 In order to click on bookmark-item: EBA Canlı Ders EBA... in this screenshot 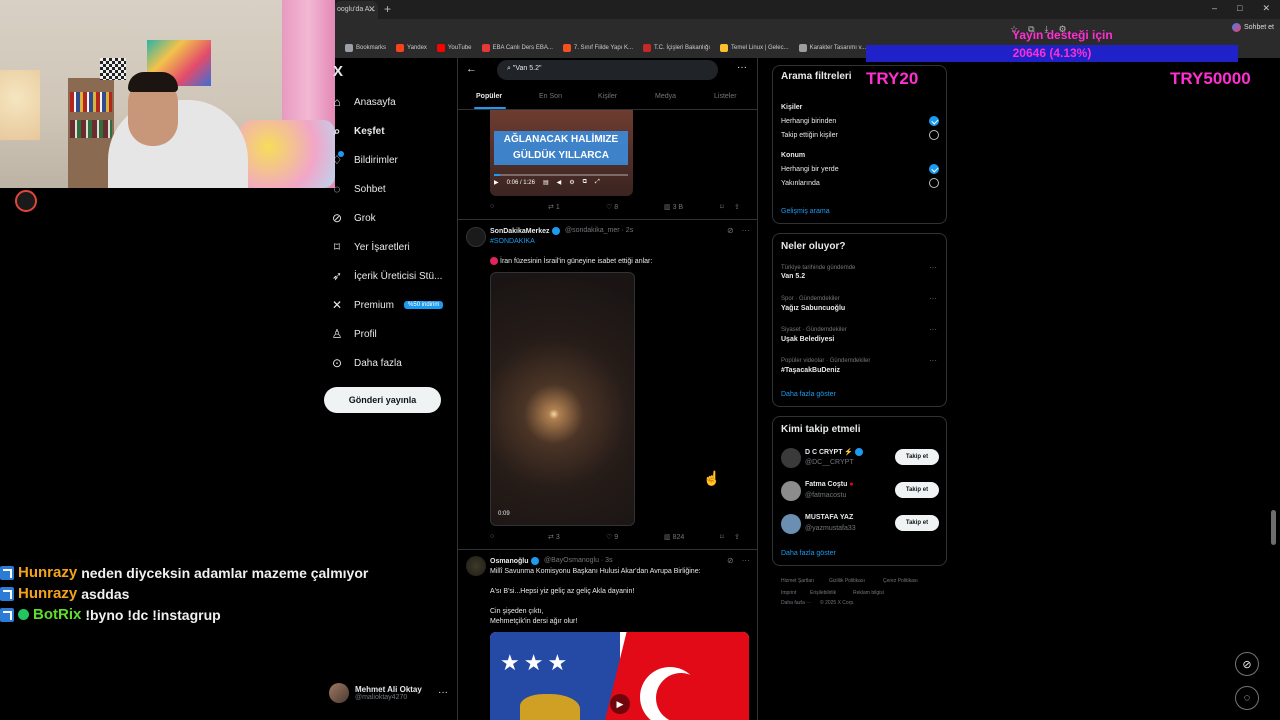, I will do `click(517, 48)`.